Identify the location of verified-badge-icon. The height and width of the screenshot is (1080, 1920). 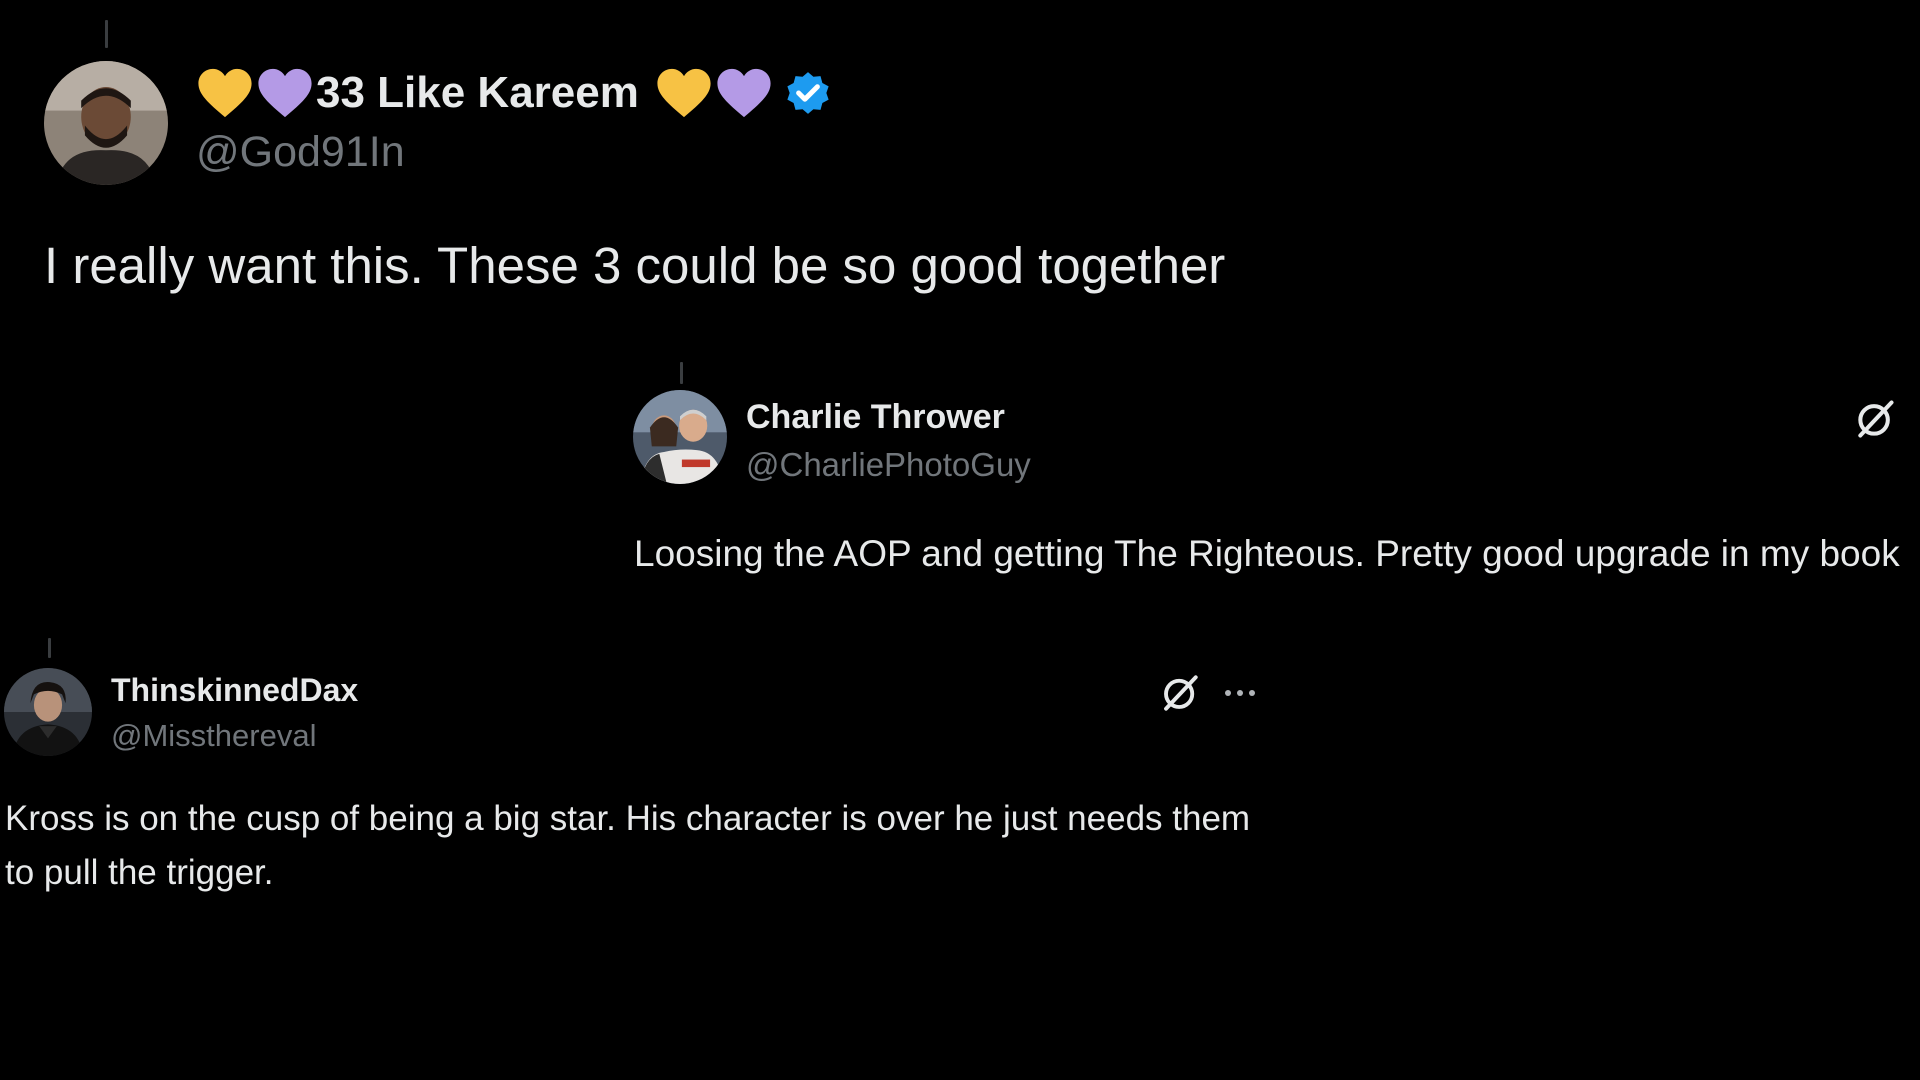
(808, 93).